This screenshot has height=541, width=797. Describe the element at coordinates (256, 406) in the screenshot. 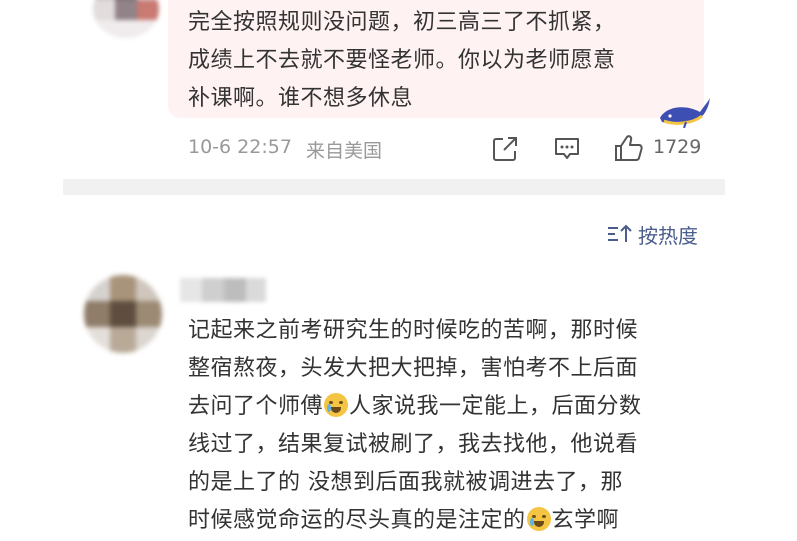

I see `comment-text-segment: 去问了个师傅` at that location.